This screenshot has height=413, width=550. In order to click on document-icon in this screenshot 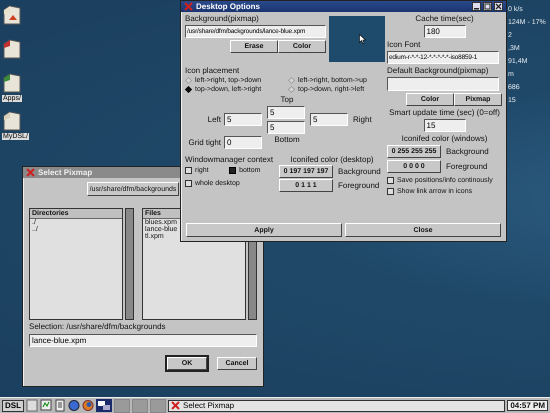, I will do `click(60, 405)`.